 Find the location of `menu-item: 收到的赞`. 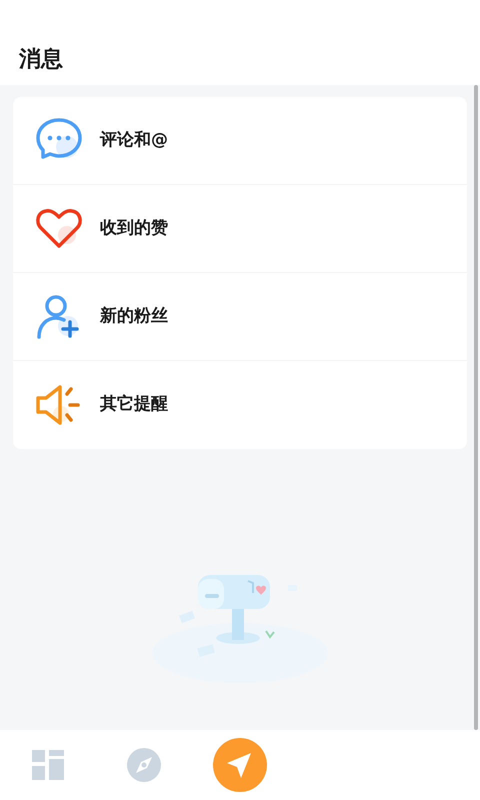

menu-item: 收到的赞 is located at coordinates (240, 229).